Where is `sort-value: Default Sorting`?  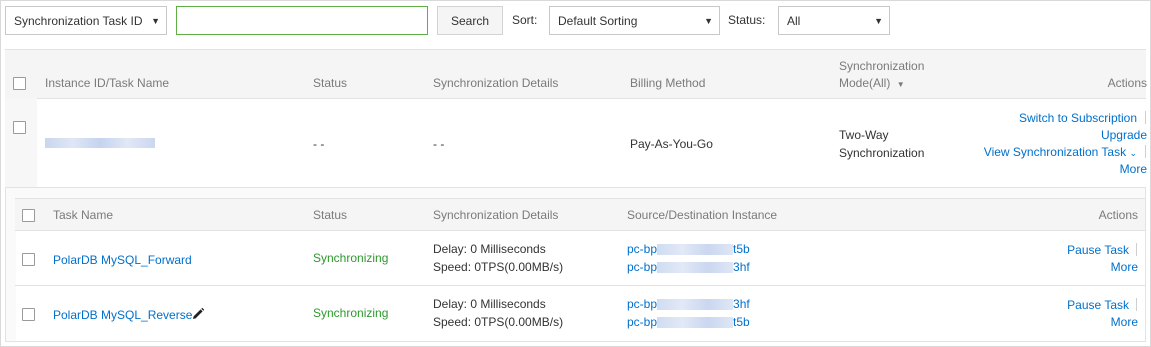 sort-value: Default Sorting is located at coordinates (598, 20).